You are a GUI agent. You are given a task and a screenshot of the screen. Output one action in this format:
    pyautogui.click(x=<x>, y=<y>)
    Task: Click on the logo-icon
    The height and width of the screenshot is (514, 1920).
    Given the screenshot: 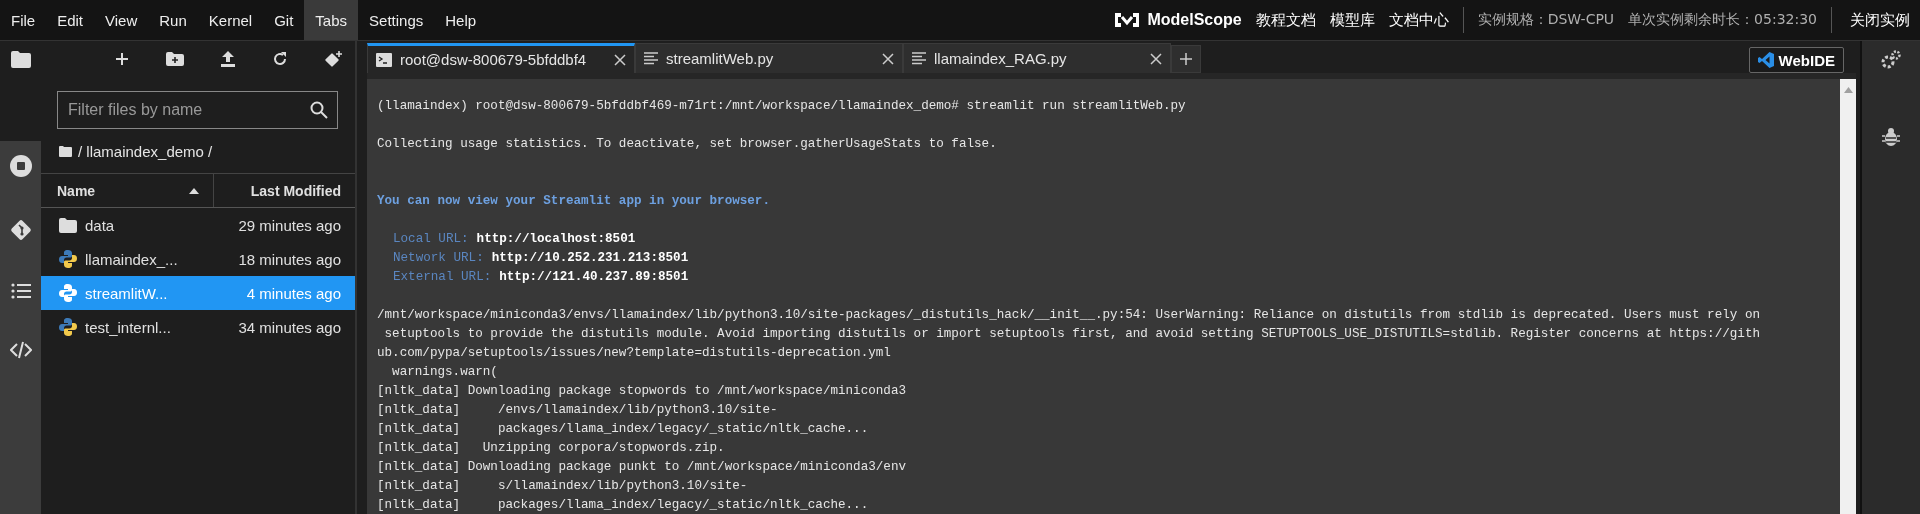 What is the action you would take?
    pyautogui.click(x=1127, y=20)
    